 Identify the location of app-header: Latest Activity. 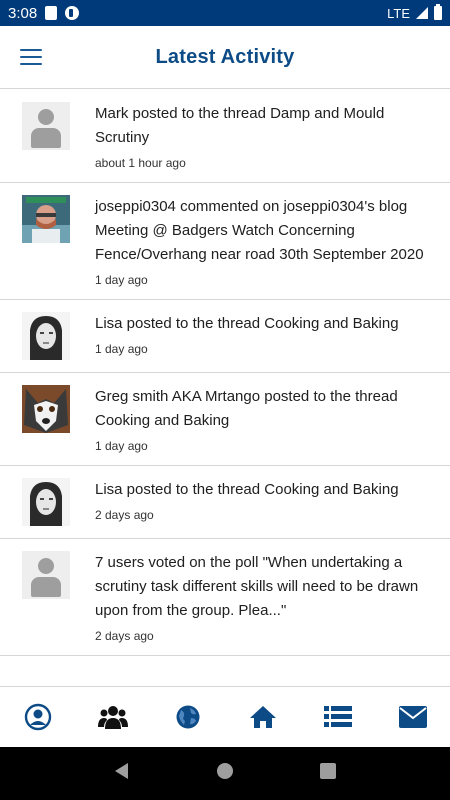
(225, 57).